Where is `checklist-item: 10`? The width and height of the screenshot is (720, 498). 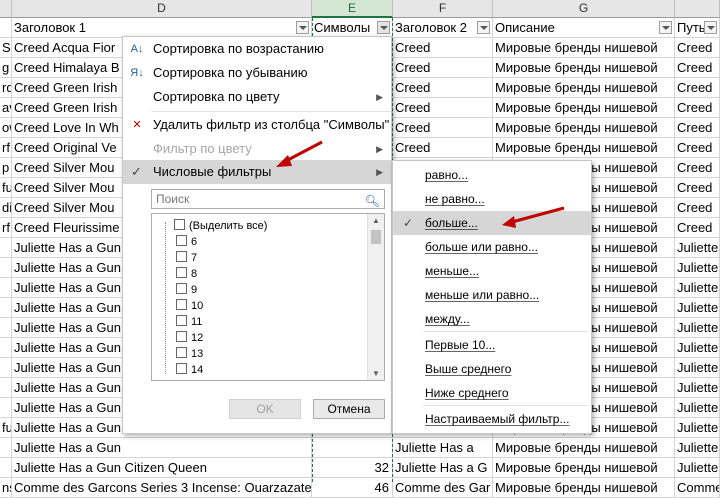
checklist-item: 10 is located at coordinates (189, 306).